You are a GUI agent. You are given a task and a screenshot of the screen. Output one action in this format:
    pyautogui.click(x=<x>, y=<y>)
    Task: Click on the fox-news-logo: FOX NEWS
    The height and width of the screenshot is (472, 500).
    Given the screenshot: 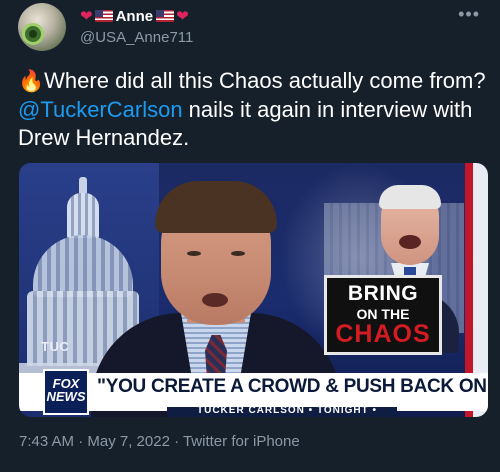 What is the action you would take?
    pyautogui.click(x=66, y=392)
    